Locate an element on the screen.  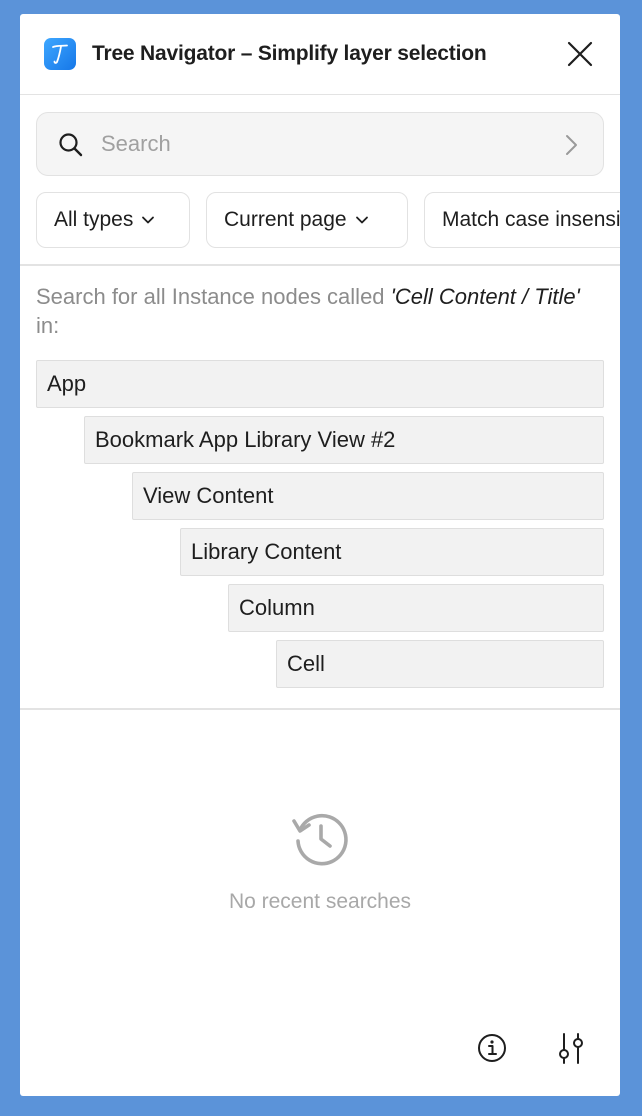
info-button is located at coordinates (492, 1048).